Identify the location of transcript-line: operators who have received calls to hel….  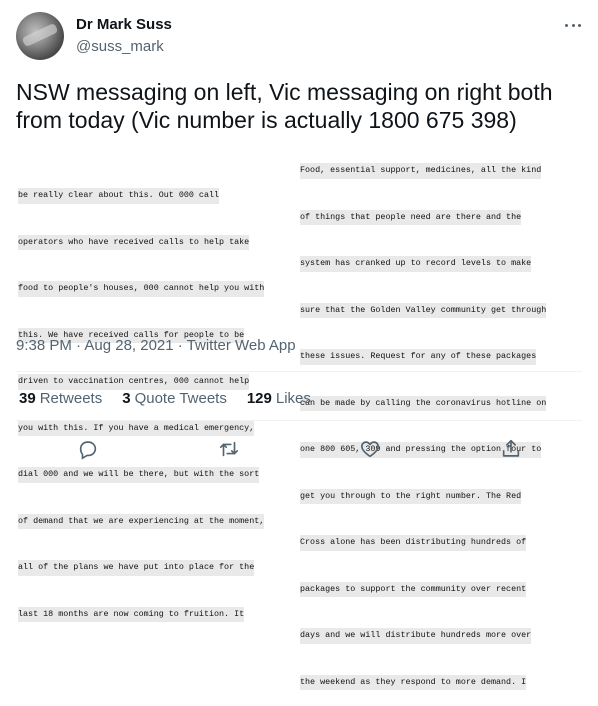
(134, 242).